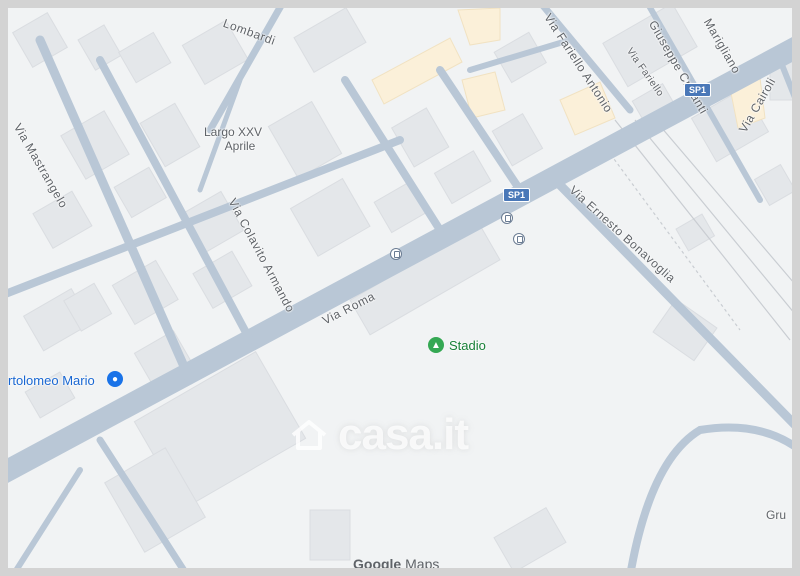 The height and width of the screenshot is (576, 800). I want to click on watermark: casa.it, so click(403, 434).